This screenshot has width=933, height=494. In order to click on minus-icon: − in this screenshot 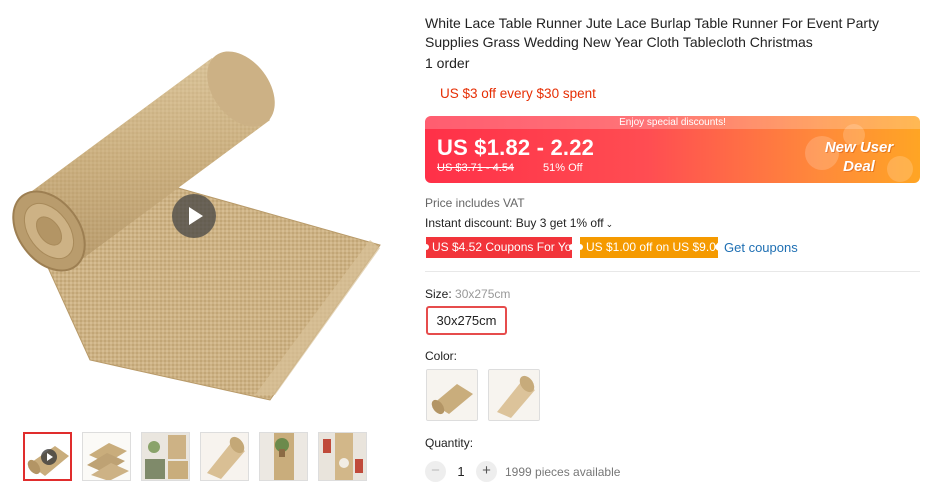, I will do `click(435, 470)`.